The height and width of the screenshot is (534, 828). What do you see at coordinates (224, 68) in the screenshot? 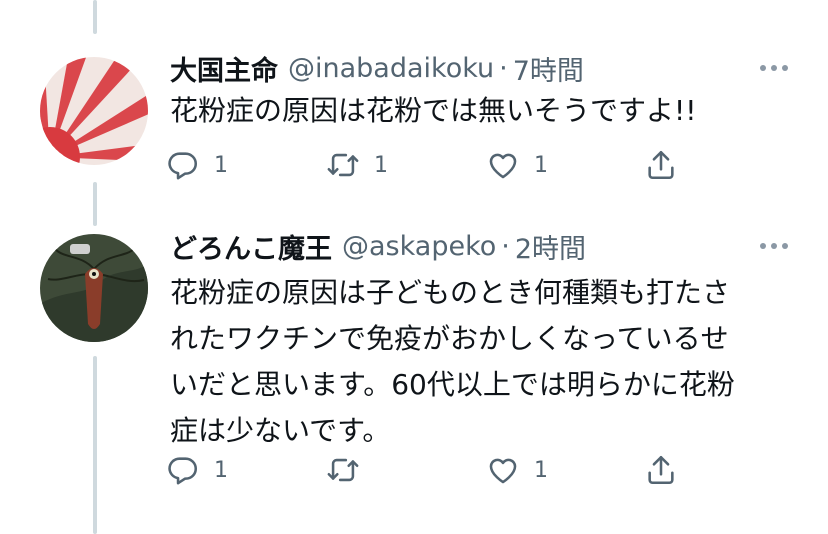
I see `display-name: 大国主命` at bounding box center [224, 68].